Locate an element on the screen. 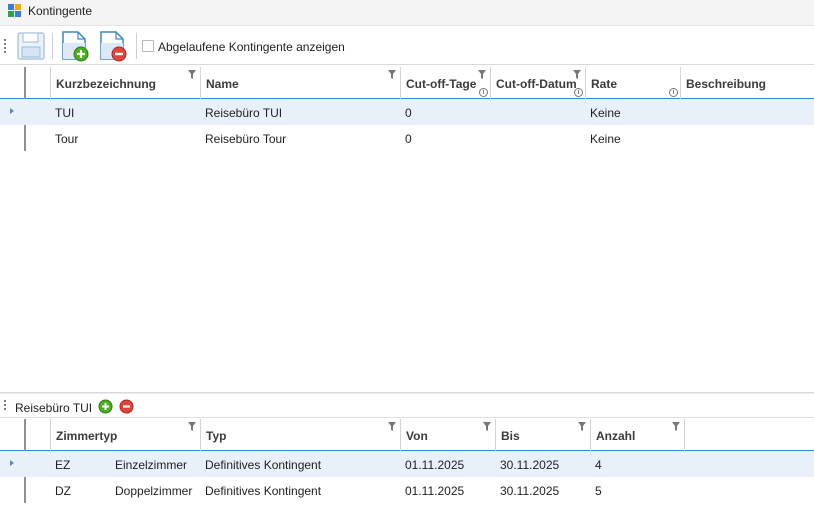 Image resolution: width=814 pixels, height=515 pixels. cell-zimmertyp-code: EZ is located at coordinates (63, 465).